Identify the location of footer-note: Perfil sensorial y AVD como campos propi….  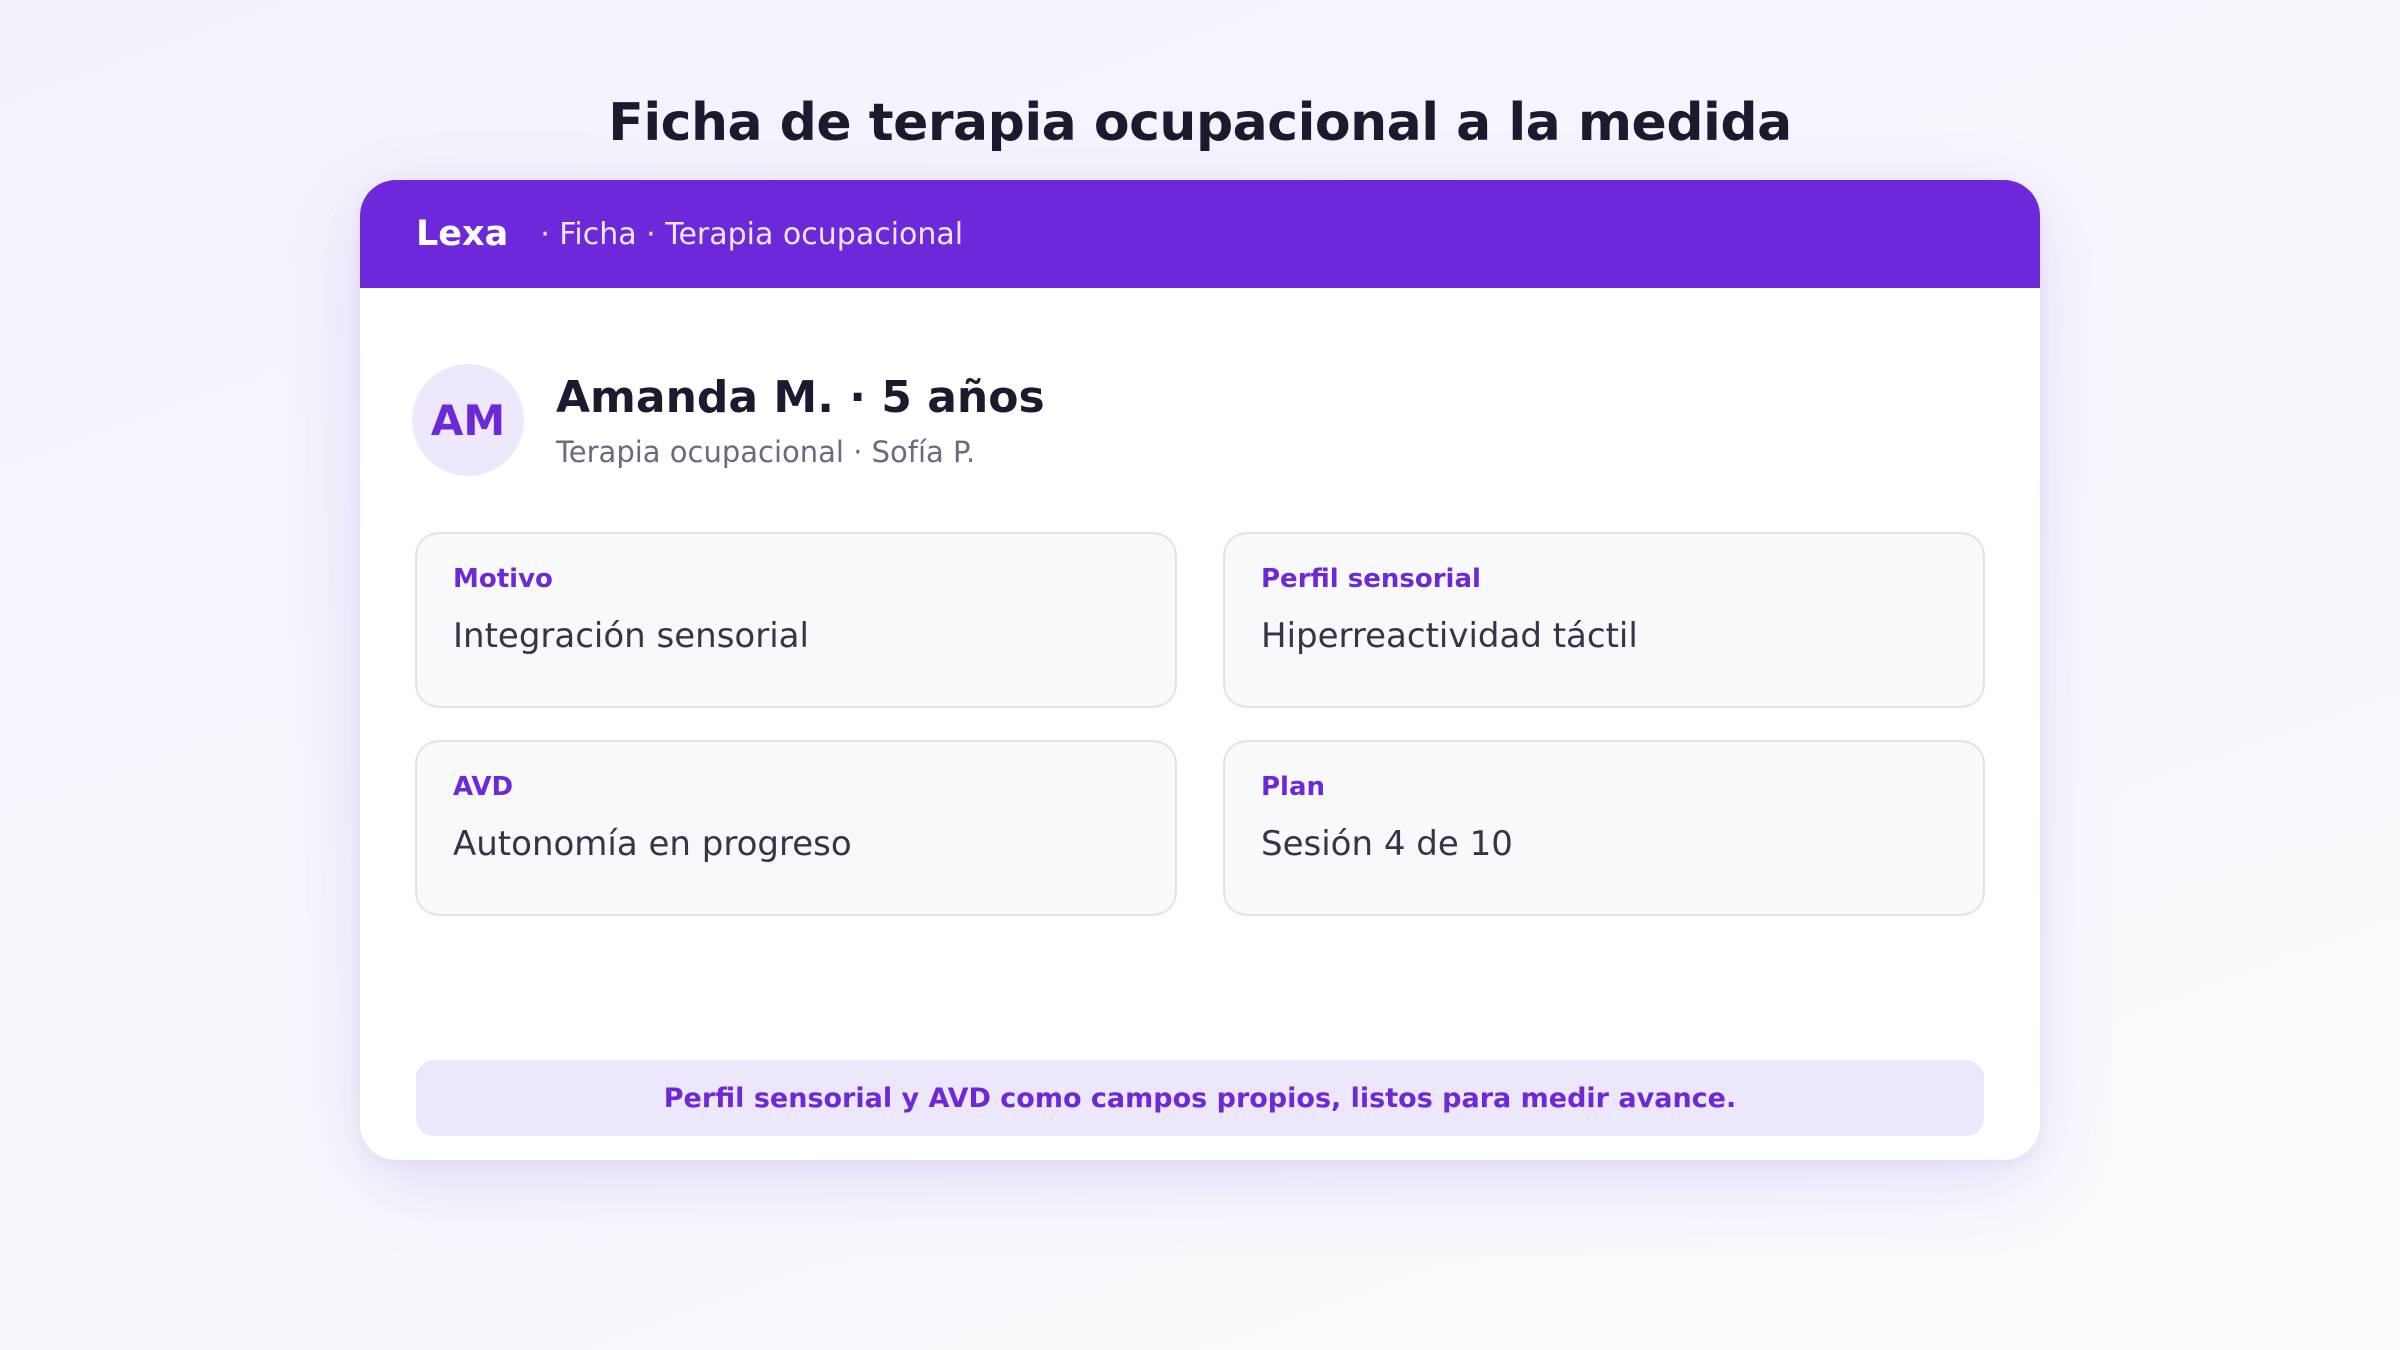
(1200, 1098).